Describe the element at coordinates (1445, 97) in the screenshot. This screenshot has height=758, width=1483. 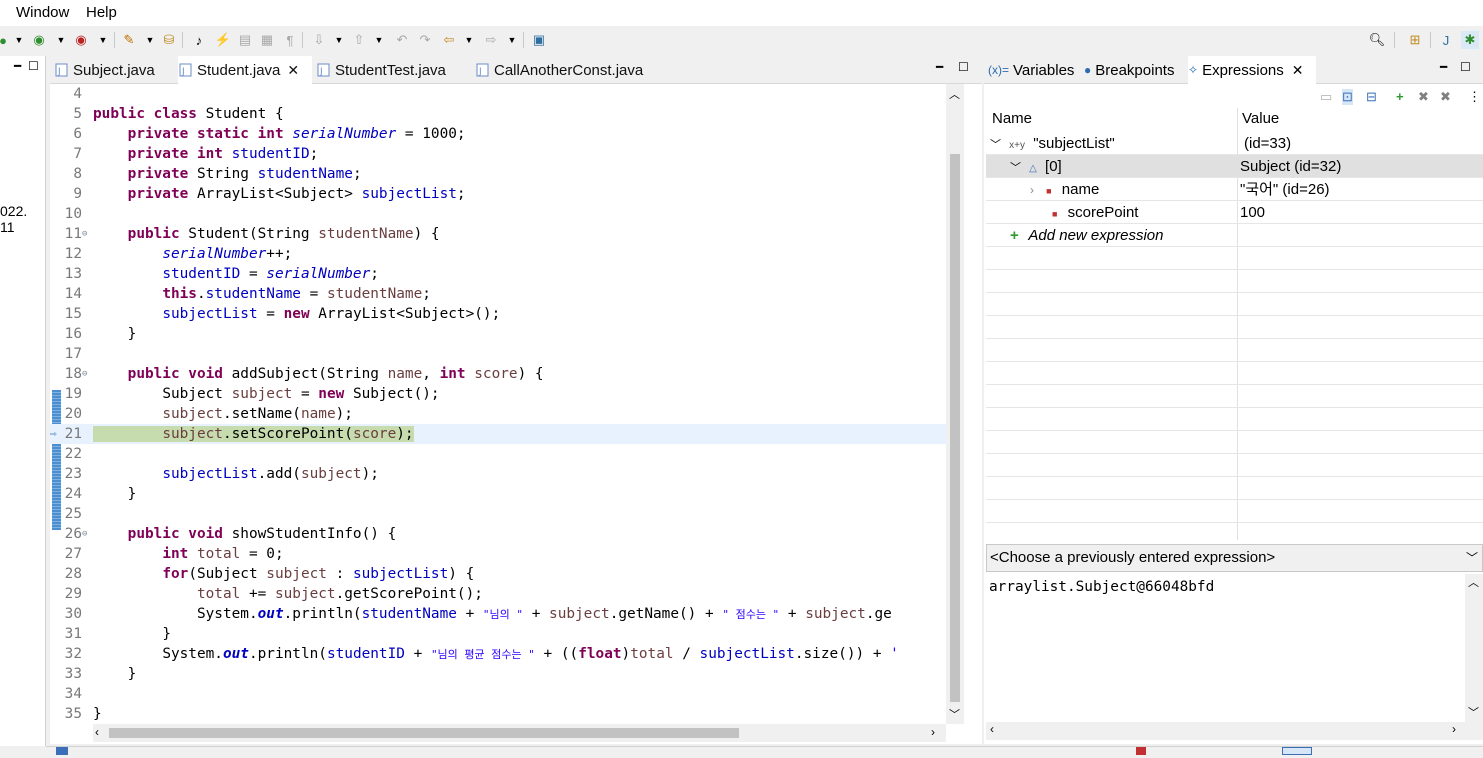
I see `remove-all-expressions-icon: ✖` at that location.